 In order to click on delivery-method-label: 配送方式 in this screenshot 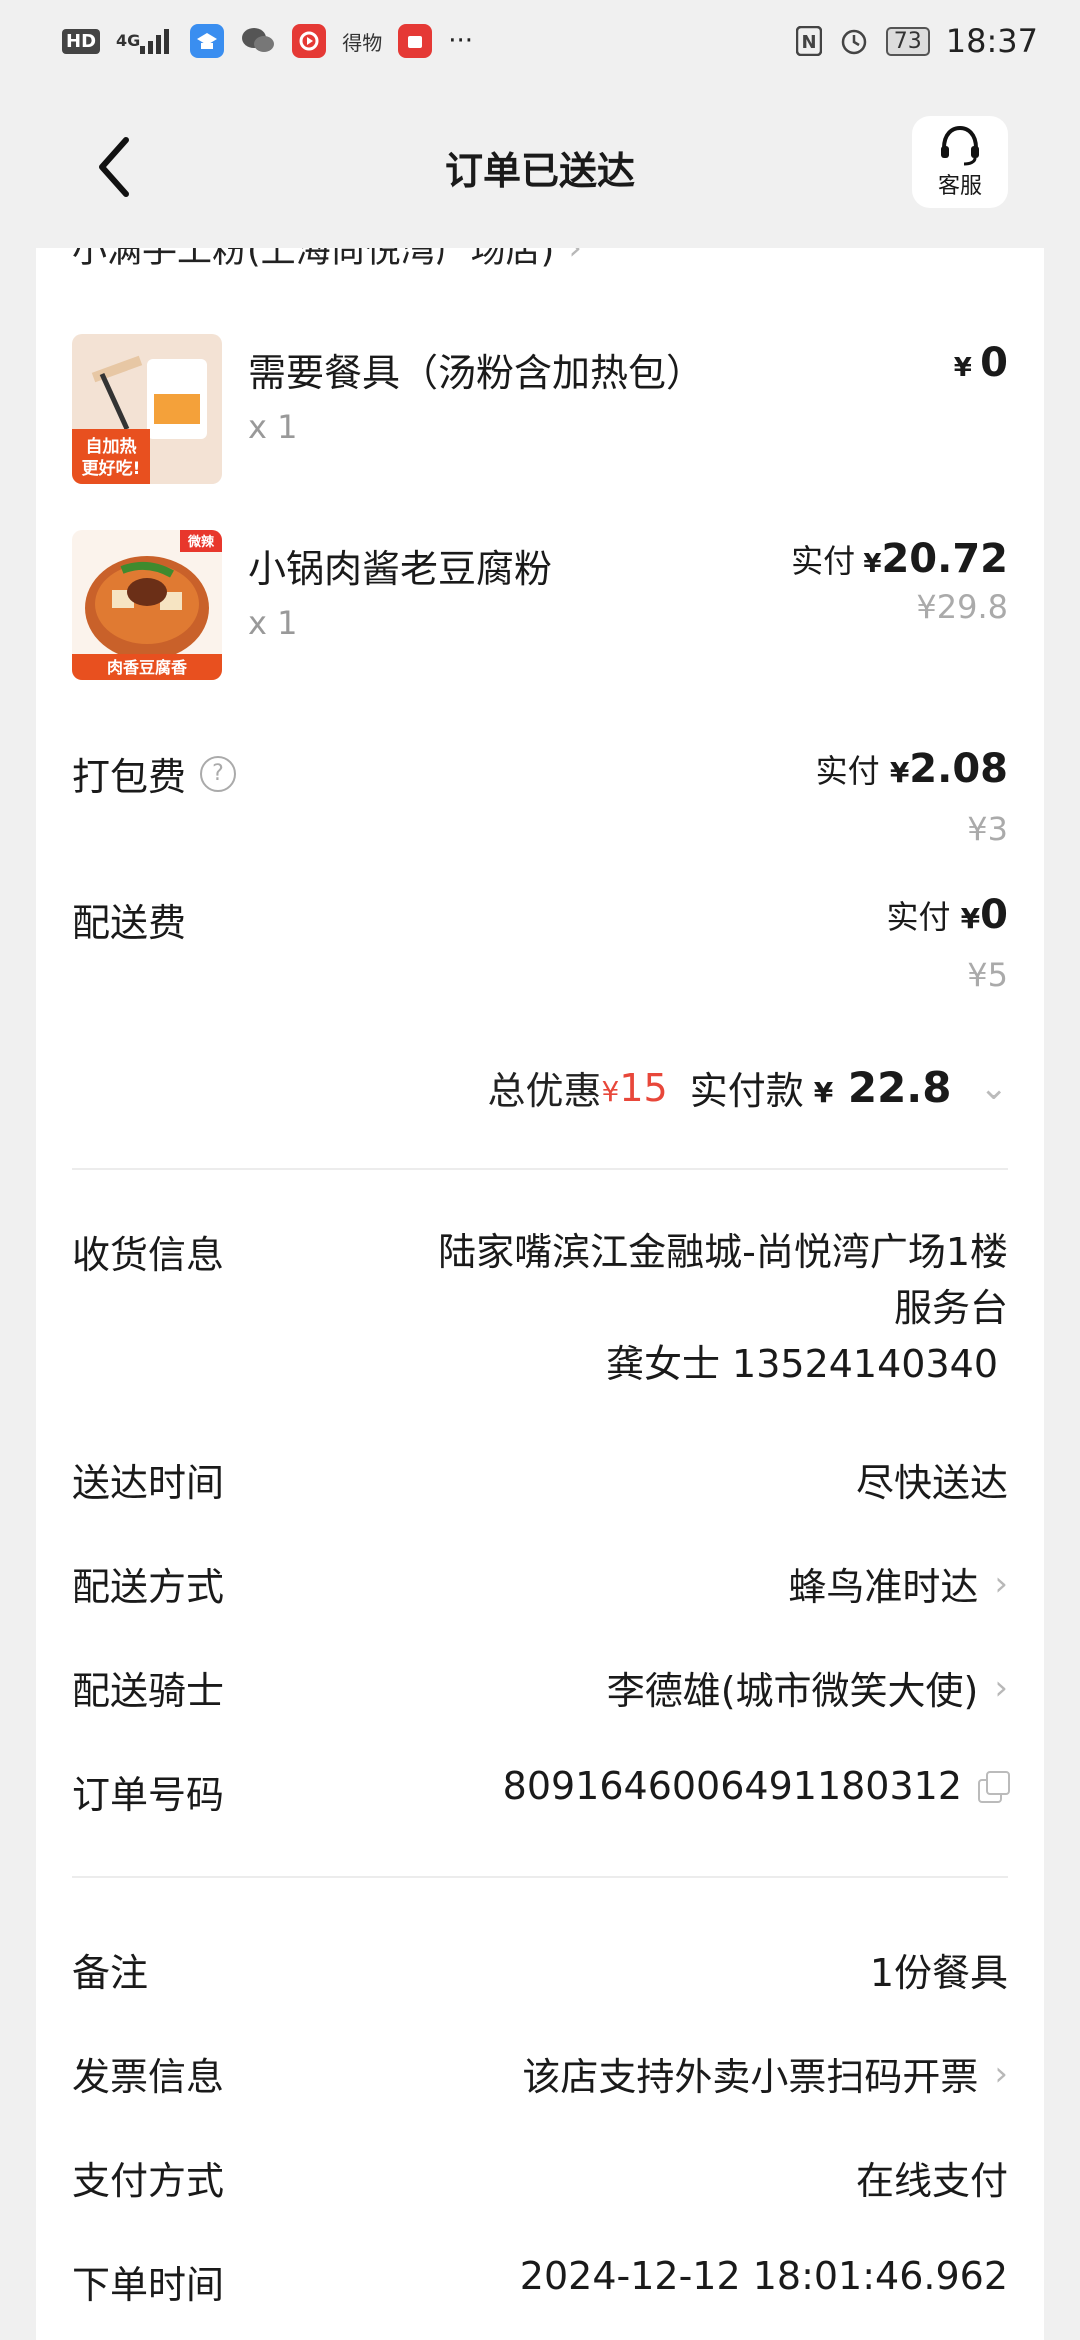, I will do `click(148, 1587)`.